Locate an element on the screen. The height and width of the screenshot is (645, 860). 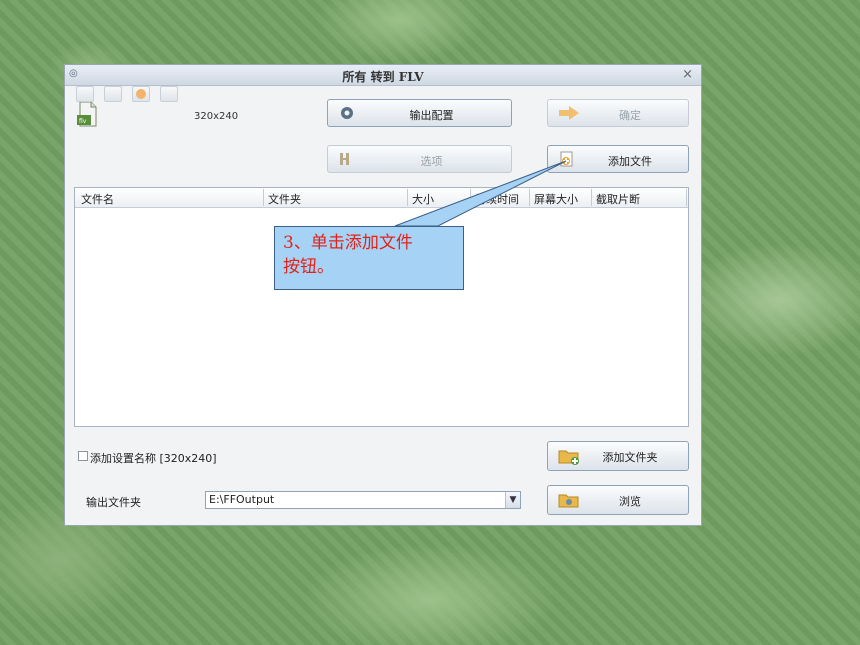
browse-label: 浏览 is located at coordinates (630, 501).